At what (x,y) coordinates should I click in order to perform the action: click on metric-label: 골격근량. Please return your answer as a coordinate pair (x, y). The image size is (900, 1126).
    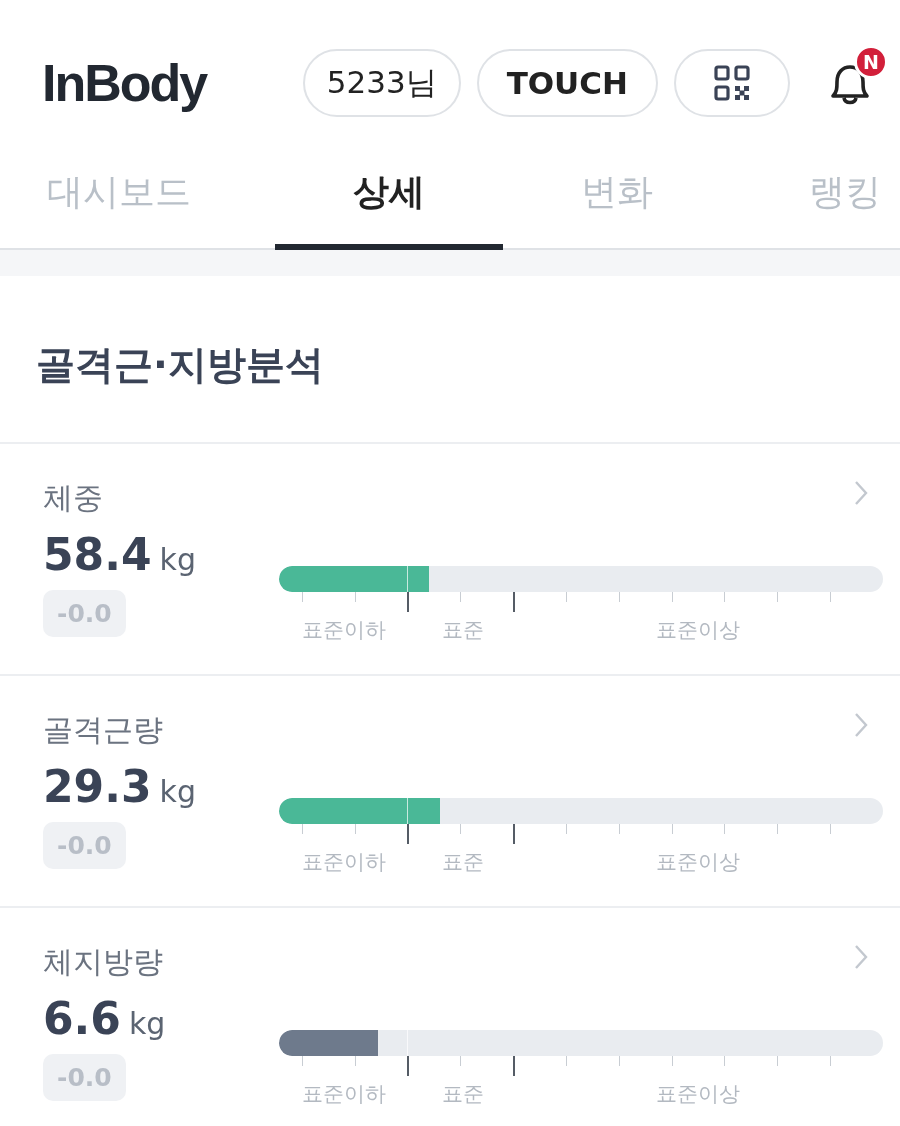
    Looking at the image, I should click on (103, 730).